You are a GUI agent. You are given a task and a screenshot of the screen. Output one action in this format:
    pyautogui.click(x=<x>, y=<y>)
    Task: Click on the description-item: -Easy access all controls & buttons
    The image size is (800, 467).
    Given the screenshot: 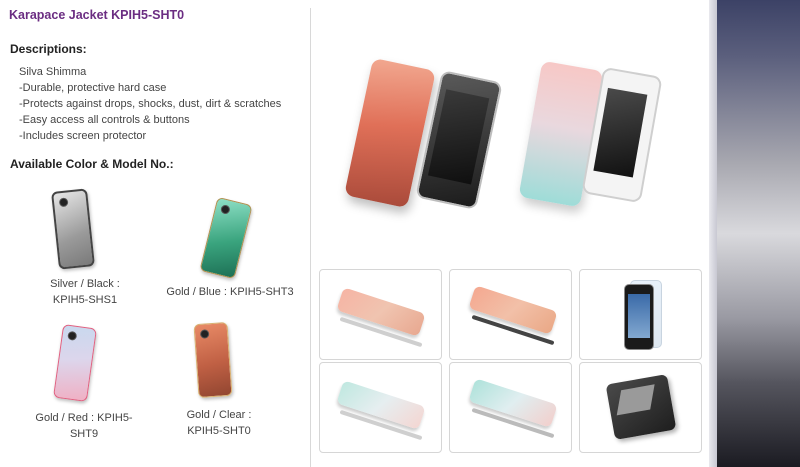 What is the action you would take?
    pyautogui.click(x=104, y=120)
    